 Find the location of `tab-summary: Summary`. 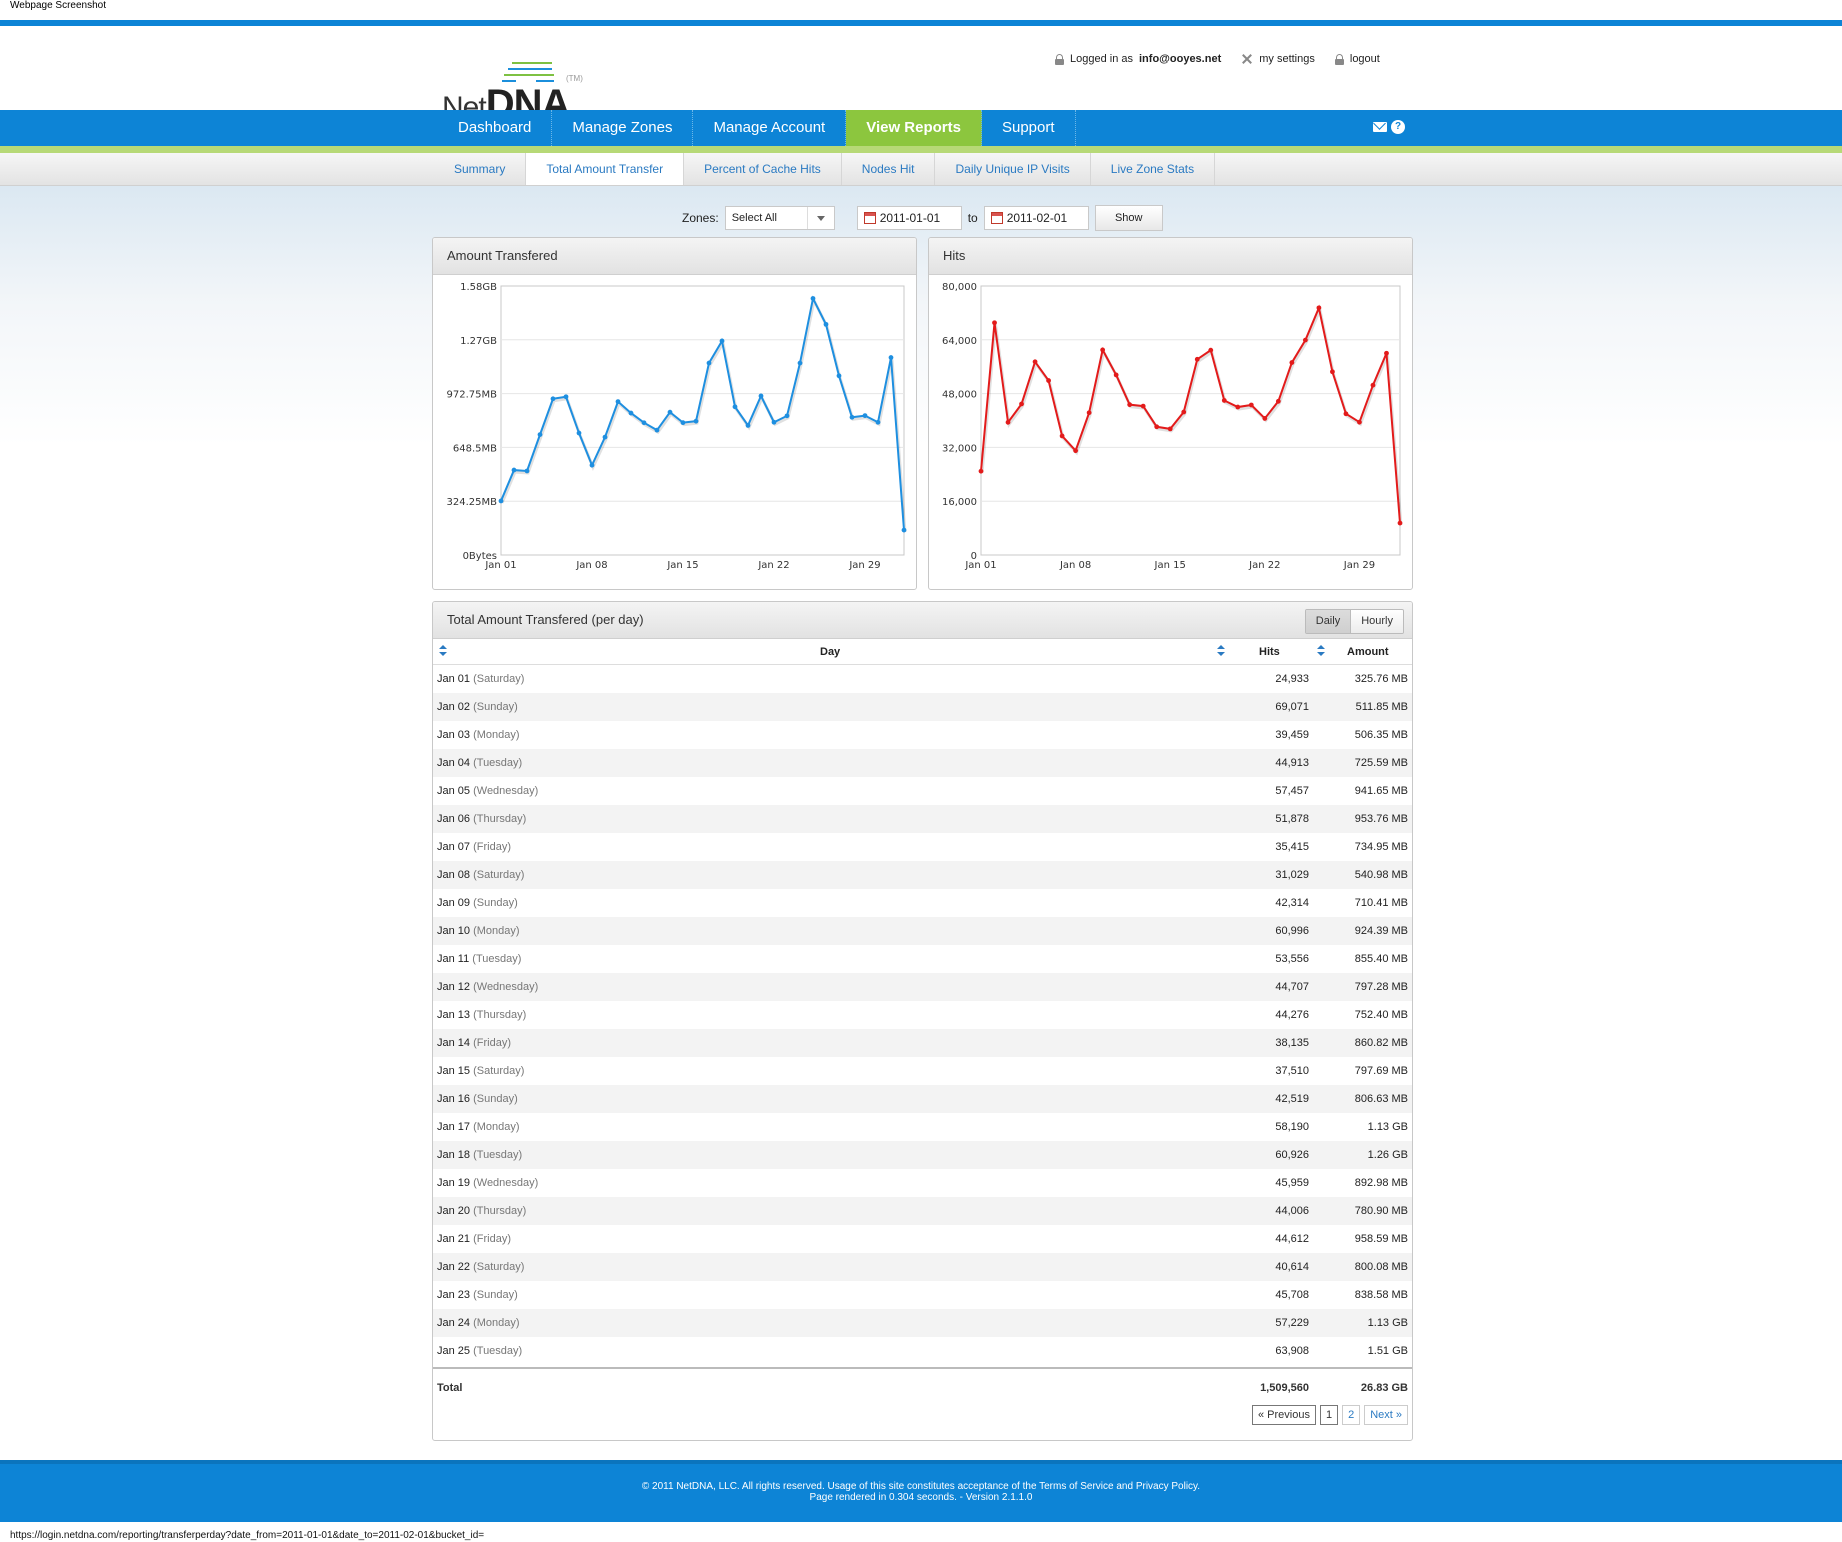

tab-summary: Summary is located at coordinates (480, 169).